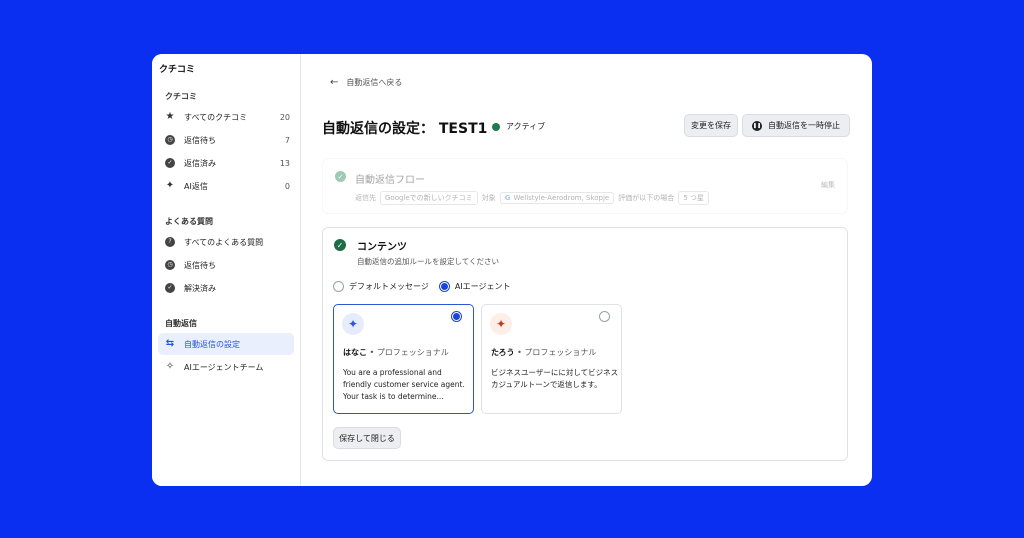  What do you see at coordinates (200, 163) in the screenshot?
I see `sidebar-item-label: 返信済み` at bounding box center [200, 163].